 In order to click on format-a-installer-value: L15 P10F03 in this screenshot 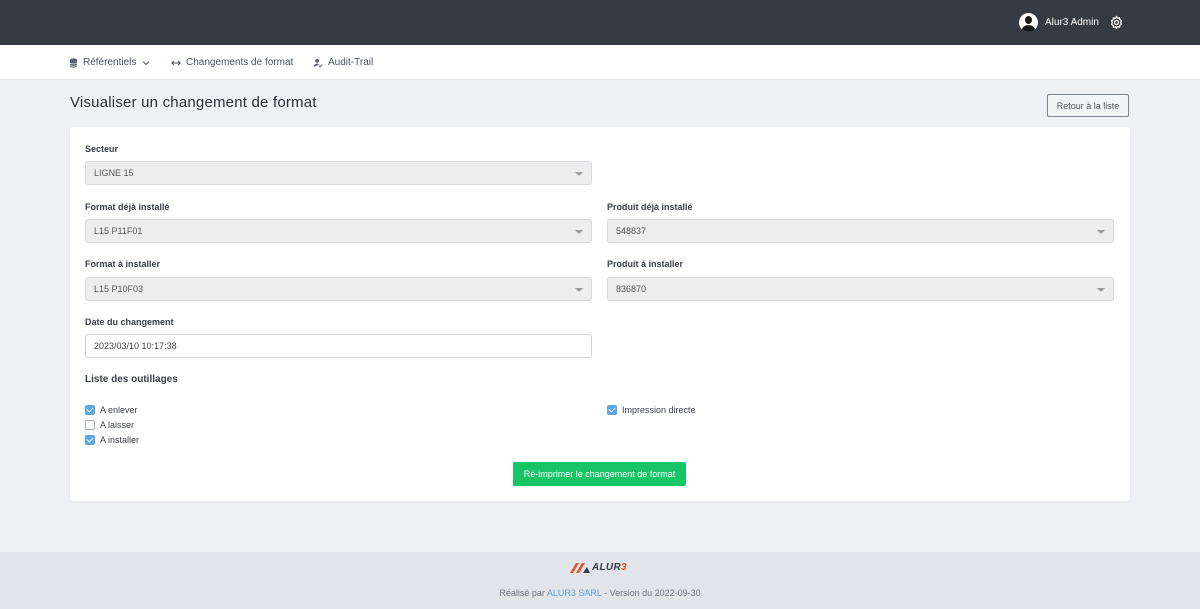, I will do `click(119, 289)`.